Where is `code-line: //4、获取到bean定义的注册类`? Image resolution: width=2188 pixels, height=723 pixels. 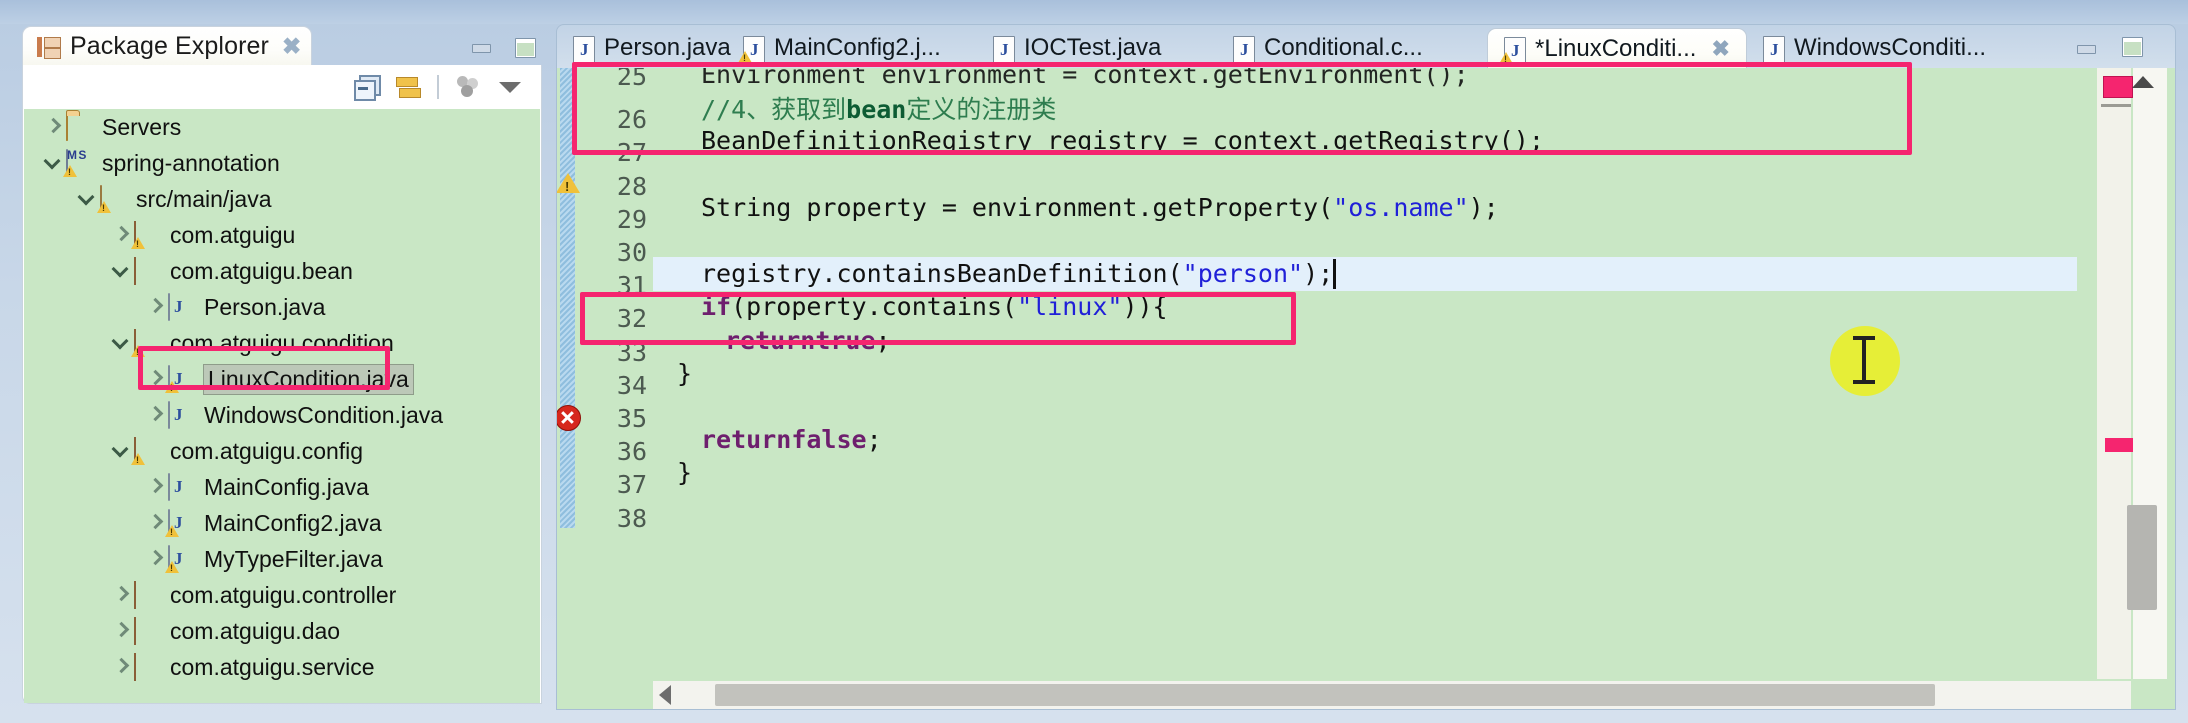 code-line: //4、获取到bean定义的注册类 is located at coordinates (1365, 107).